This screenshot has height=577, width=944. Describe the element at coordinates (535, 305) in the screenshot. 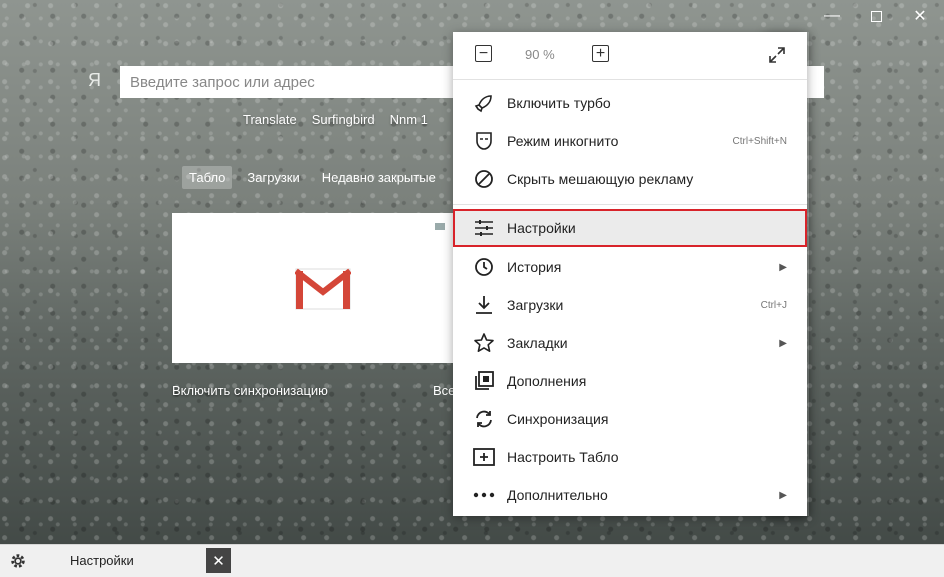

I see `menu-item-label: Загрузки` at that location.